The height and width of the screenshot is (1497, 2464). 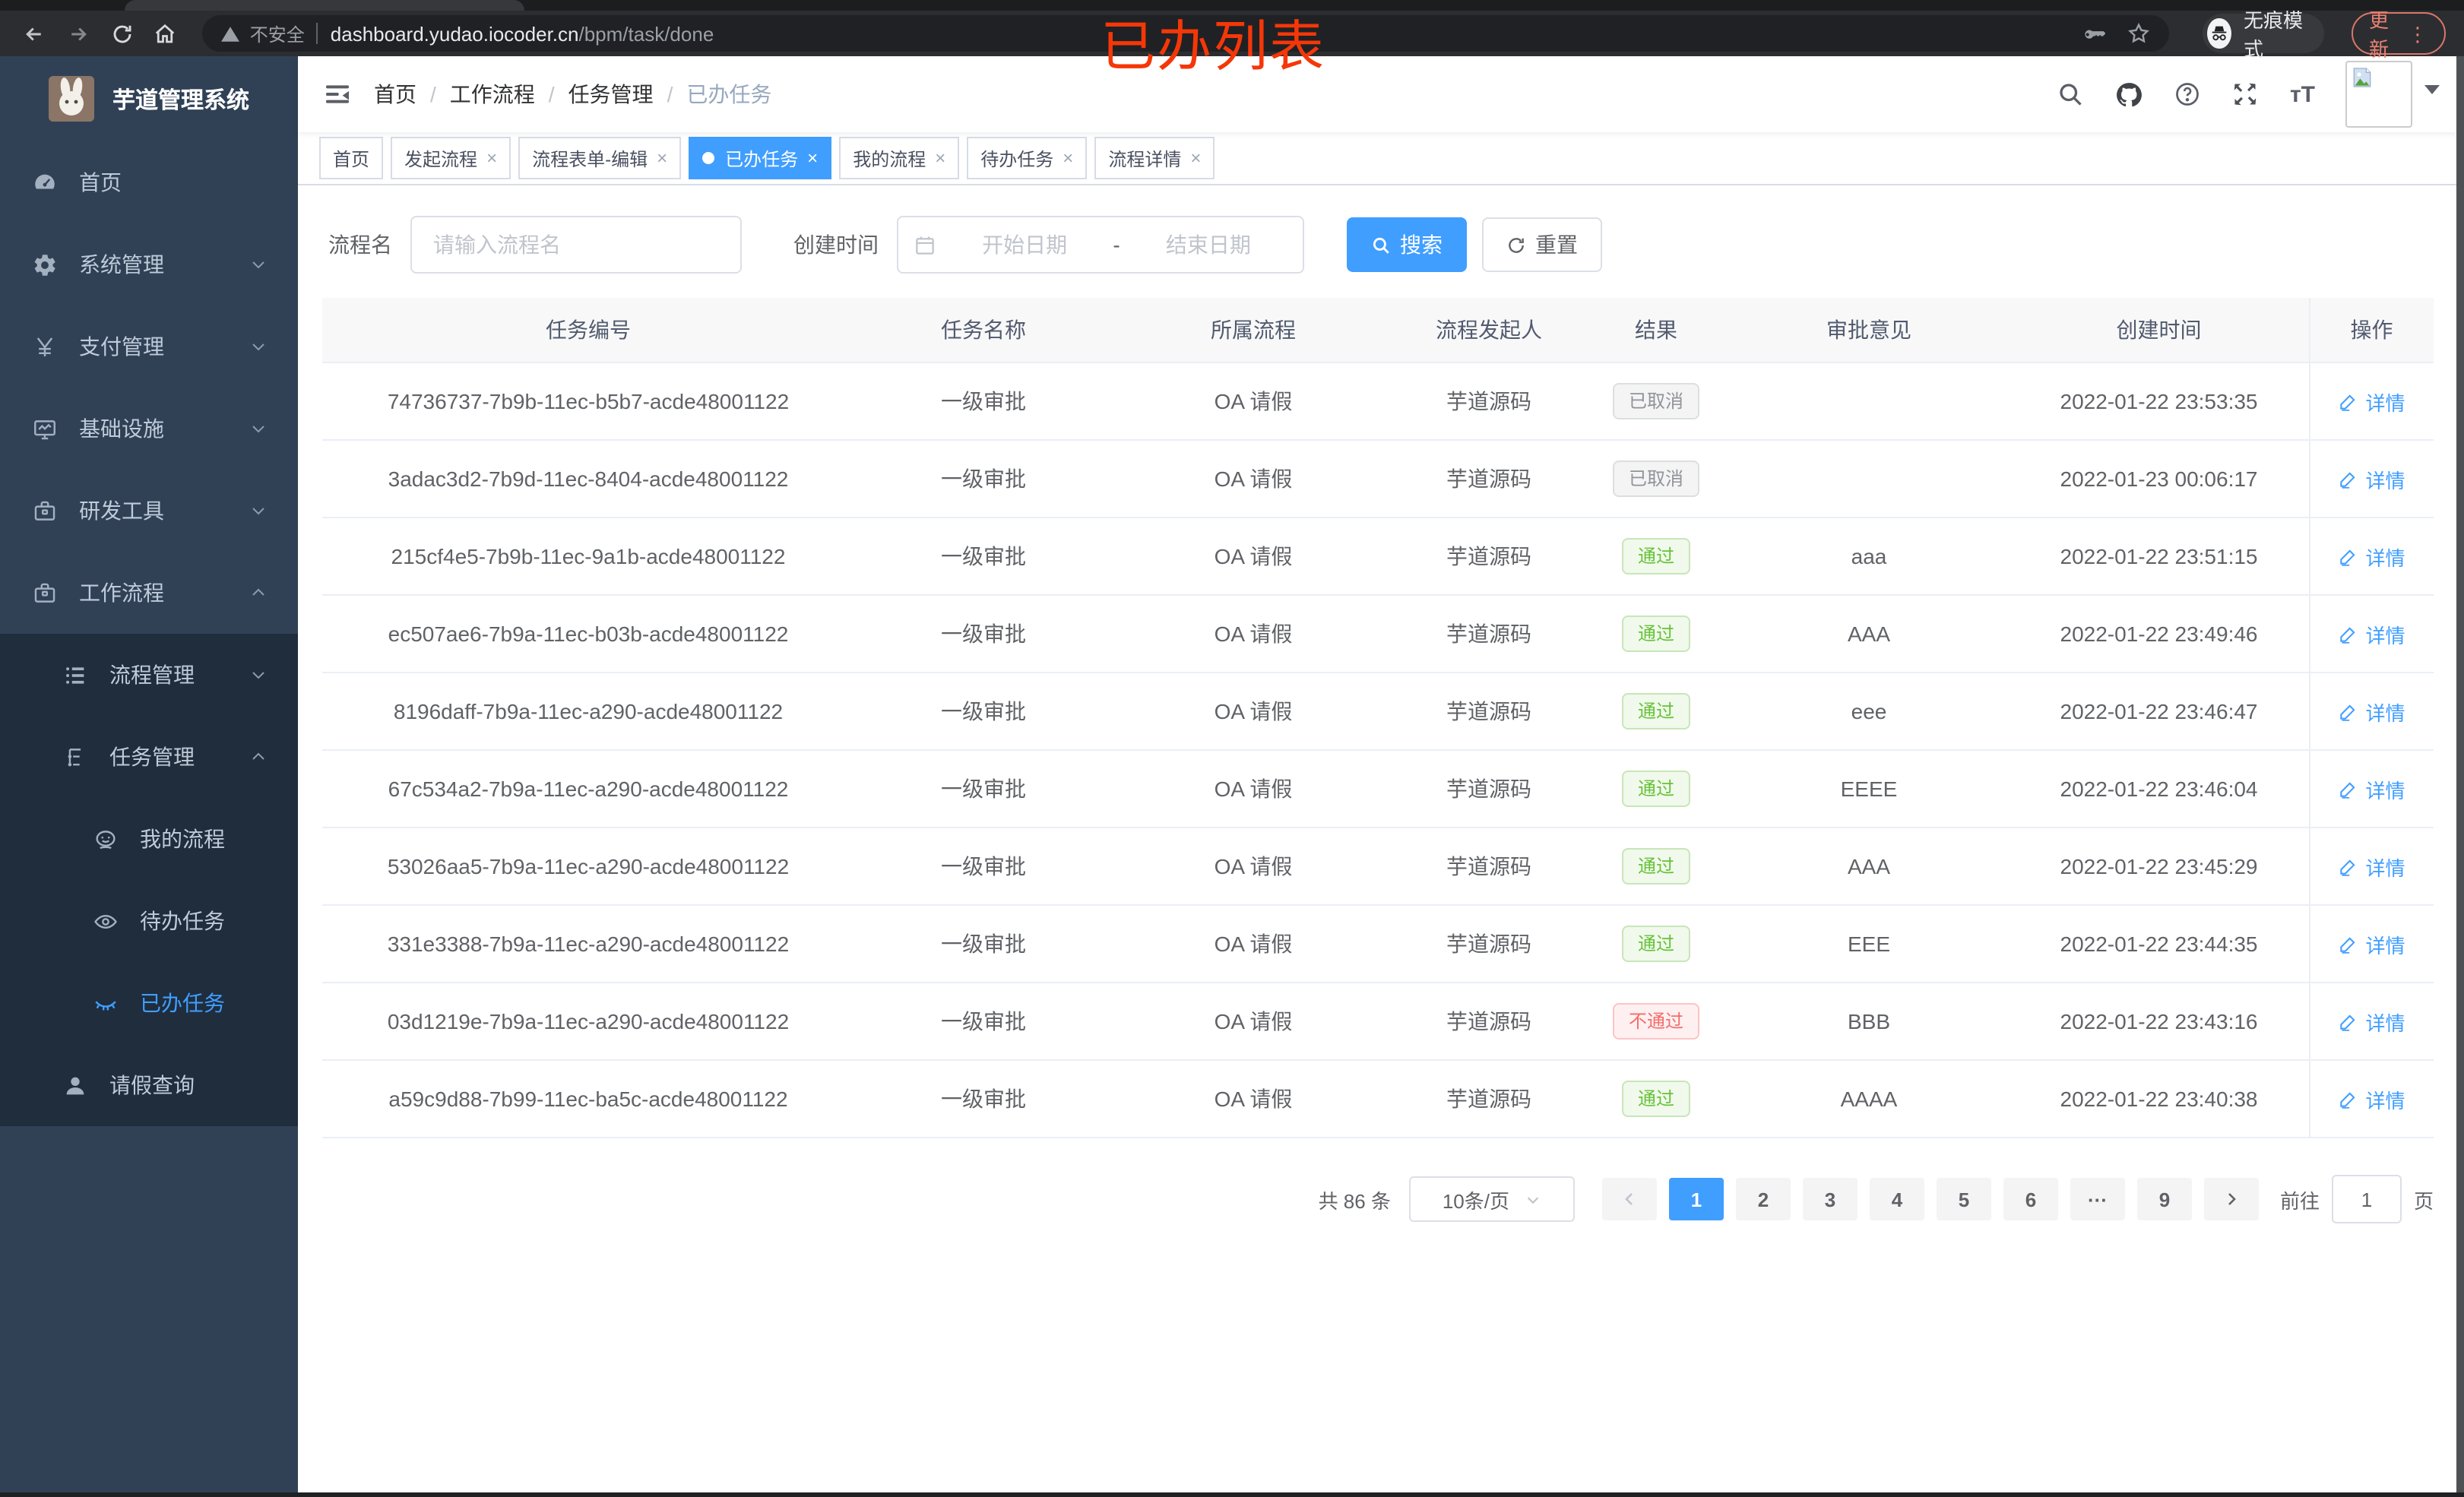 I want to click on fullscreen-icon, so click(x=2246, y=94).